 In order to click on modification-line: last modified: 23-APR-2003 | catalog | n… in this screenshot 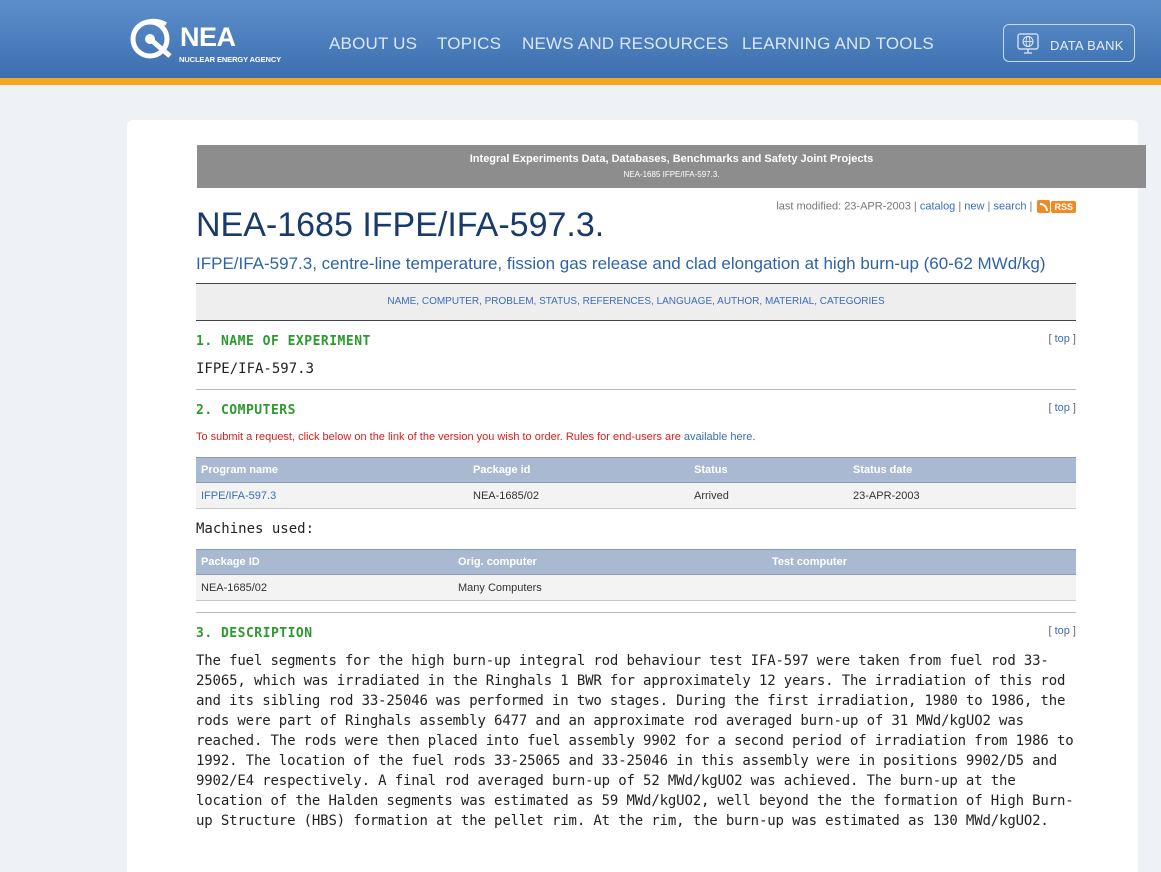, I will do `click(926, 206)`.